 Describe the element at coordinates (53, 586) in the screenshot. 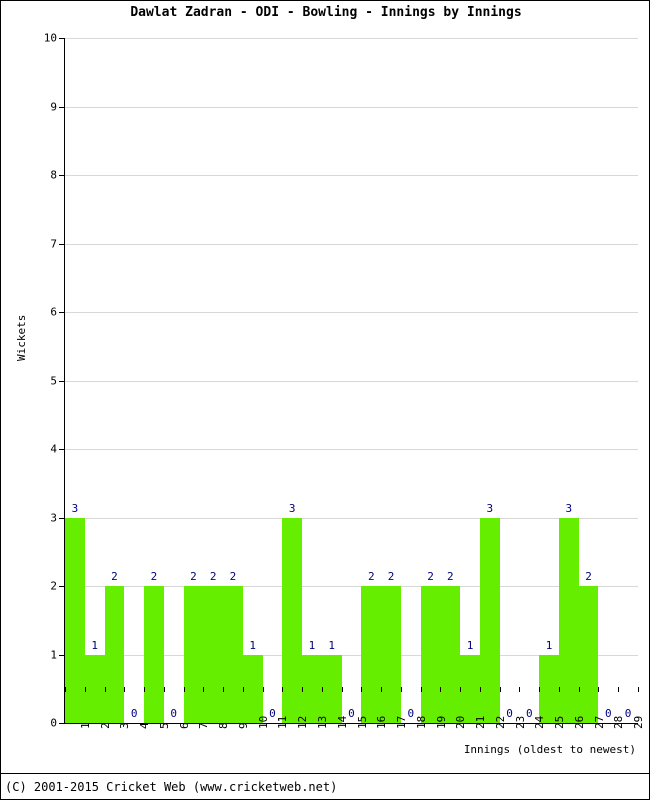

I see `y-tick-label: 2` at that location.